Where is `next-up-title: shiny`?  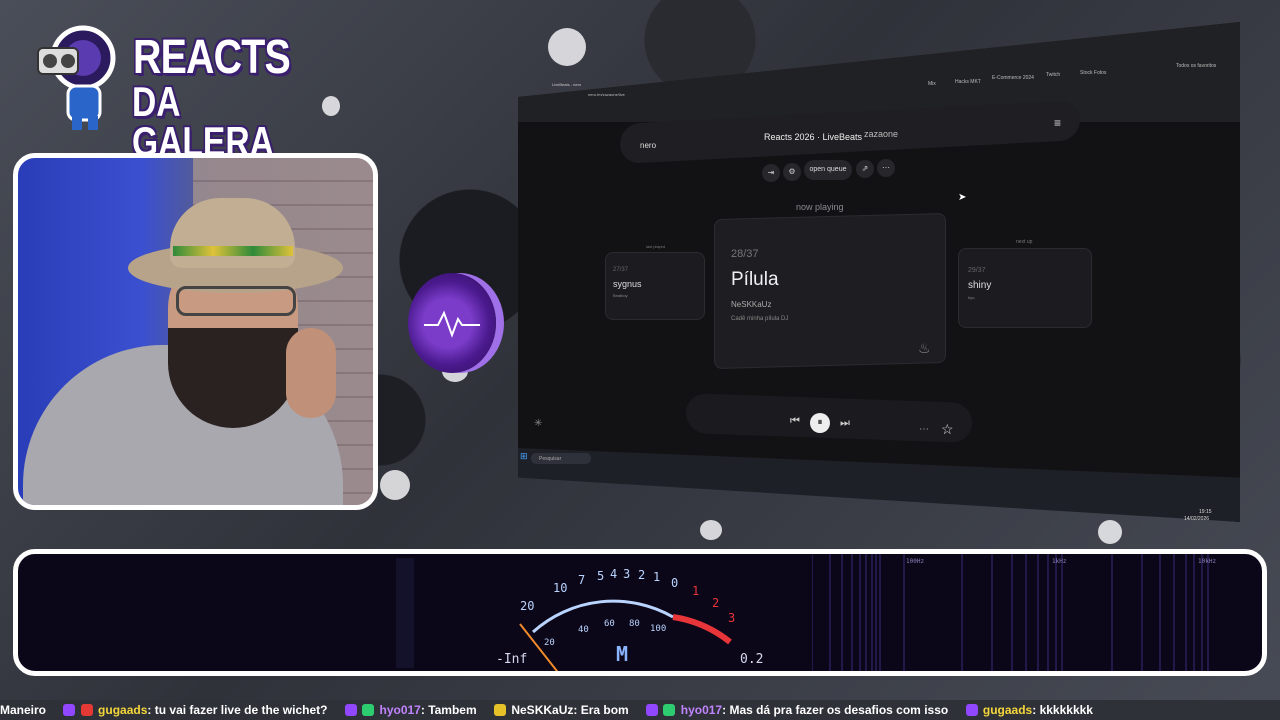
next-up-title: shiny is located at coordinates (980, 285).